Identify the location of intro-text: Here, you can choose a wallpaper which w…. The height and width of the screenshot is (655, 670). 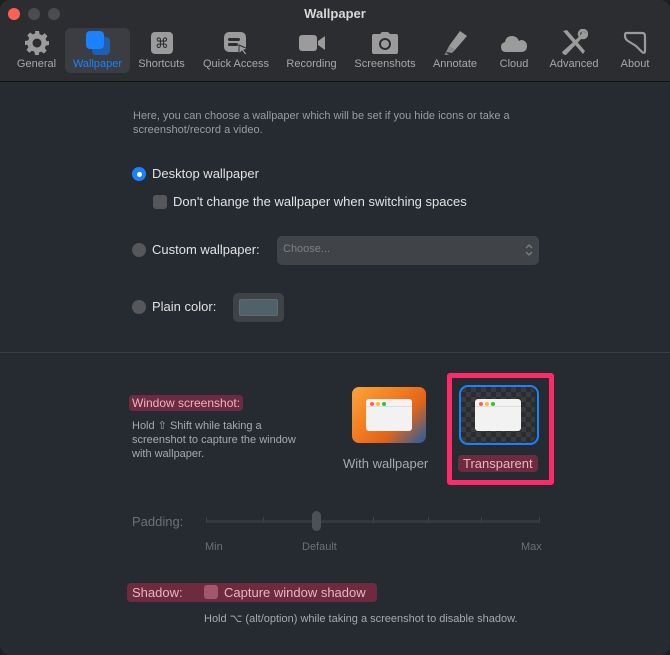
(321, 123).